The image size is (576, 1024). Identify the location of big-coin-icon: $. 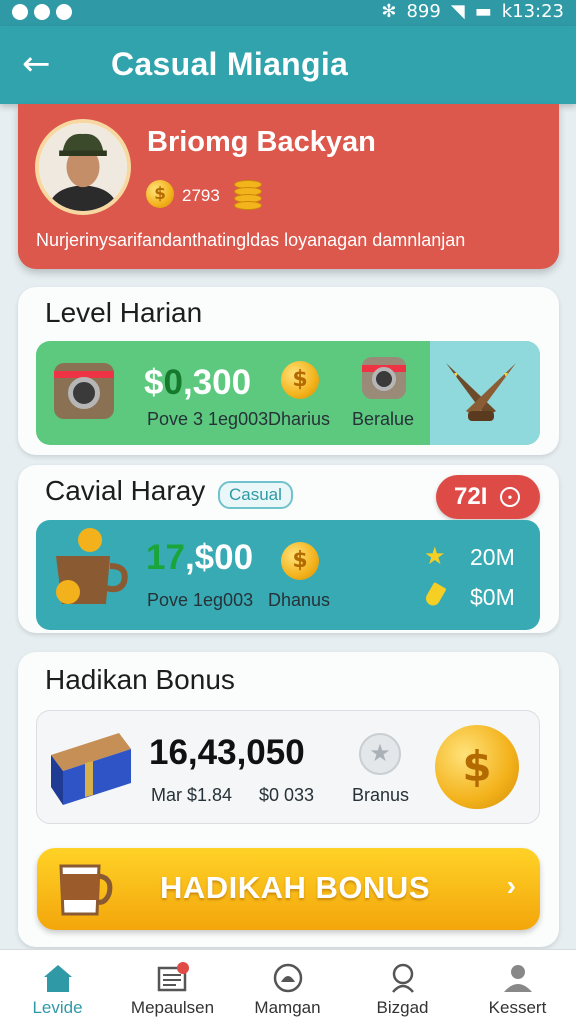
(477, 767).